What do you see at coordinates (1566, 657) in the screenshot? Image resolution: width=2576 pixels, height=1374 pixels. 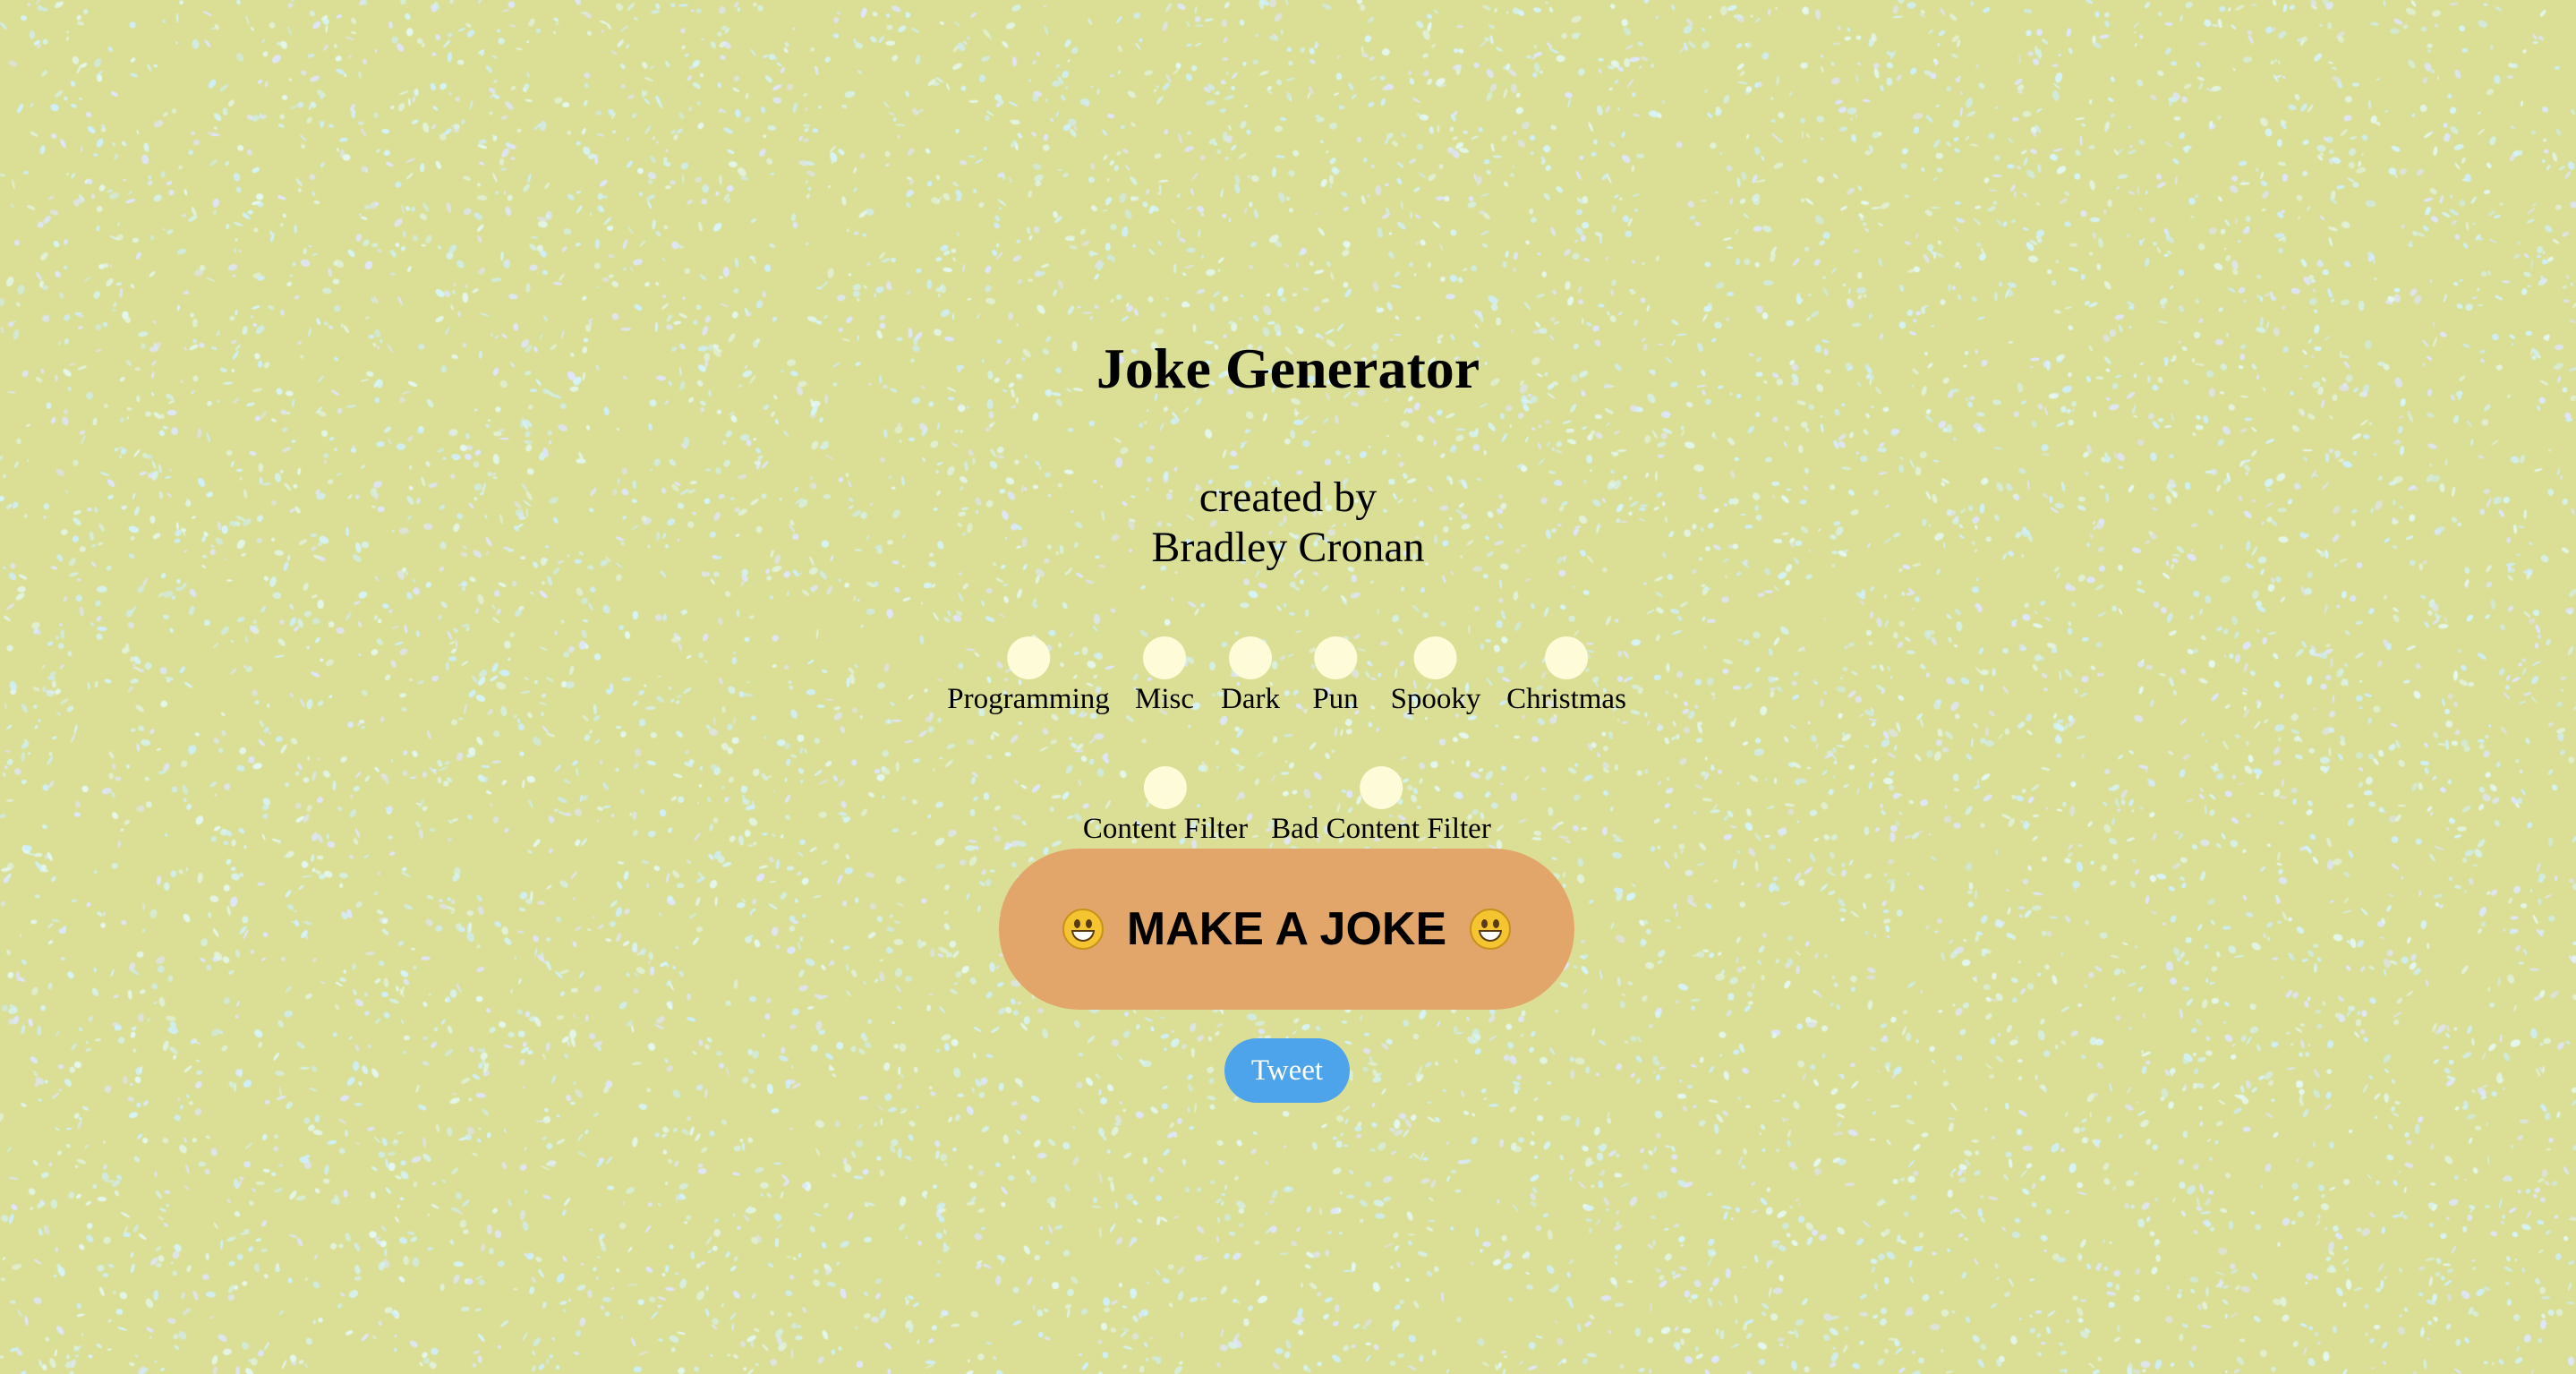 I see `category-radio-christmas` at bounding box center [1566, 657].